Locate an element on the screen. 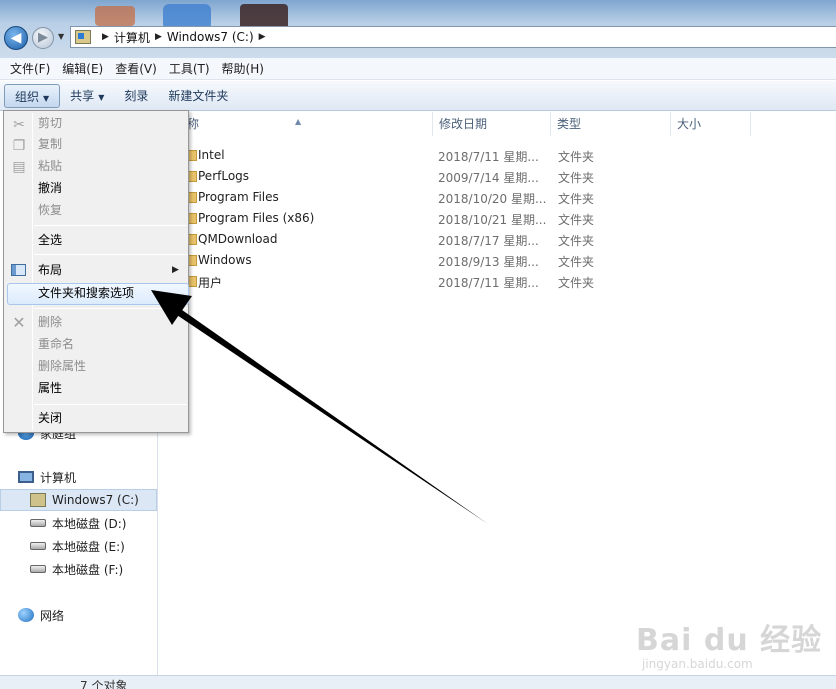 Image resolution: width=836 pixels, height=689 pixels. share-button: 共享 ▼ is located at coordinates (87, 96).